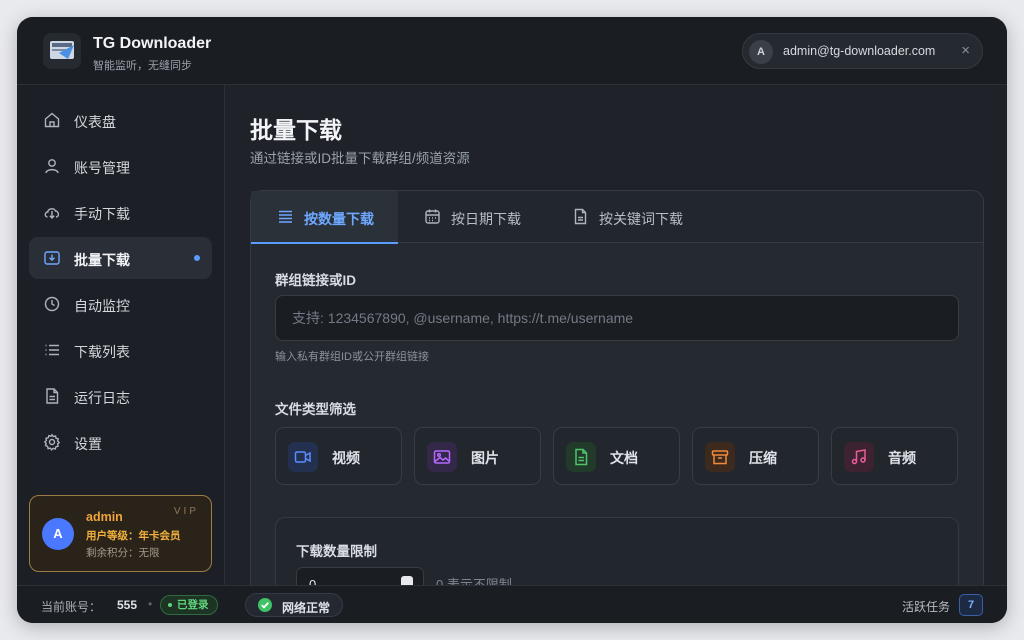 This screenshot has height=640, width=1024. What do you see at coordinates (512, 604) in the screenshot?
I see `status-bar: 当前账号： 555 • 已登录 网络正常 活跃任务 7` at bounding box center [512, 604].